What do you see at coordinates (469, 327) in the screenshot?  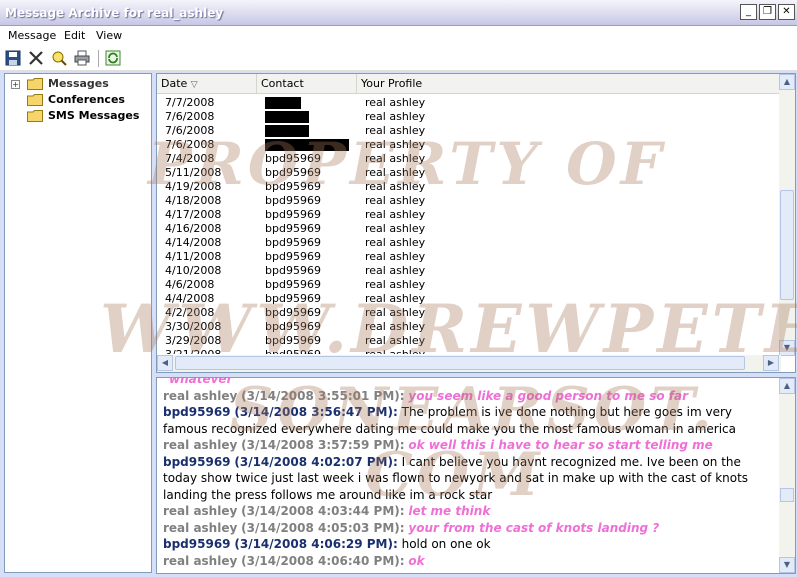 I see `table-row: 3/30/2008 bpd95969 real ashley` at bounding box center [469, 327].